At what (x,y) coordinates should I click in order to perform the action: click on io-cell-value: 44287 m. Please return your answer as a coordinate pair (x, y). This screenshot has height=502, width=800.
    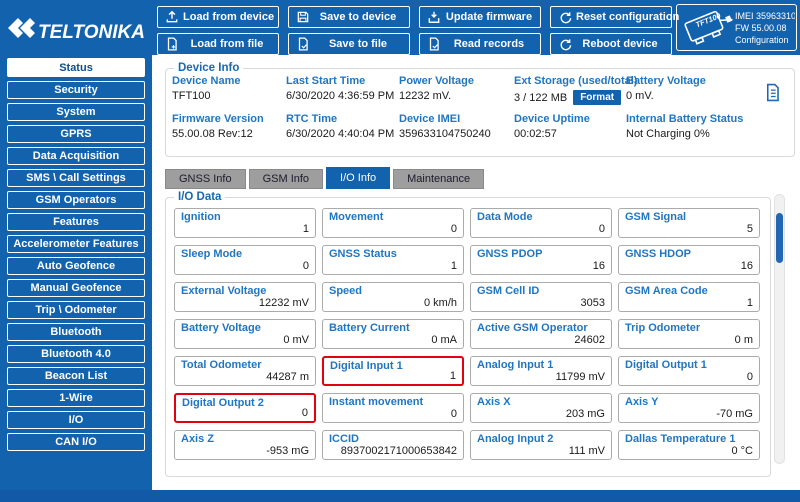
    Looking at the image, I should click on (287, 377).